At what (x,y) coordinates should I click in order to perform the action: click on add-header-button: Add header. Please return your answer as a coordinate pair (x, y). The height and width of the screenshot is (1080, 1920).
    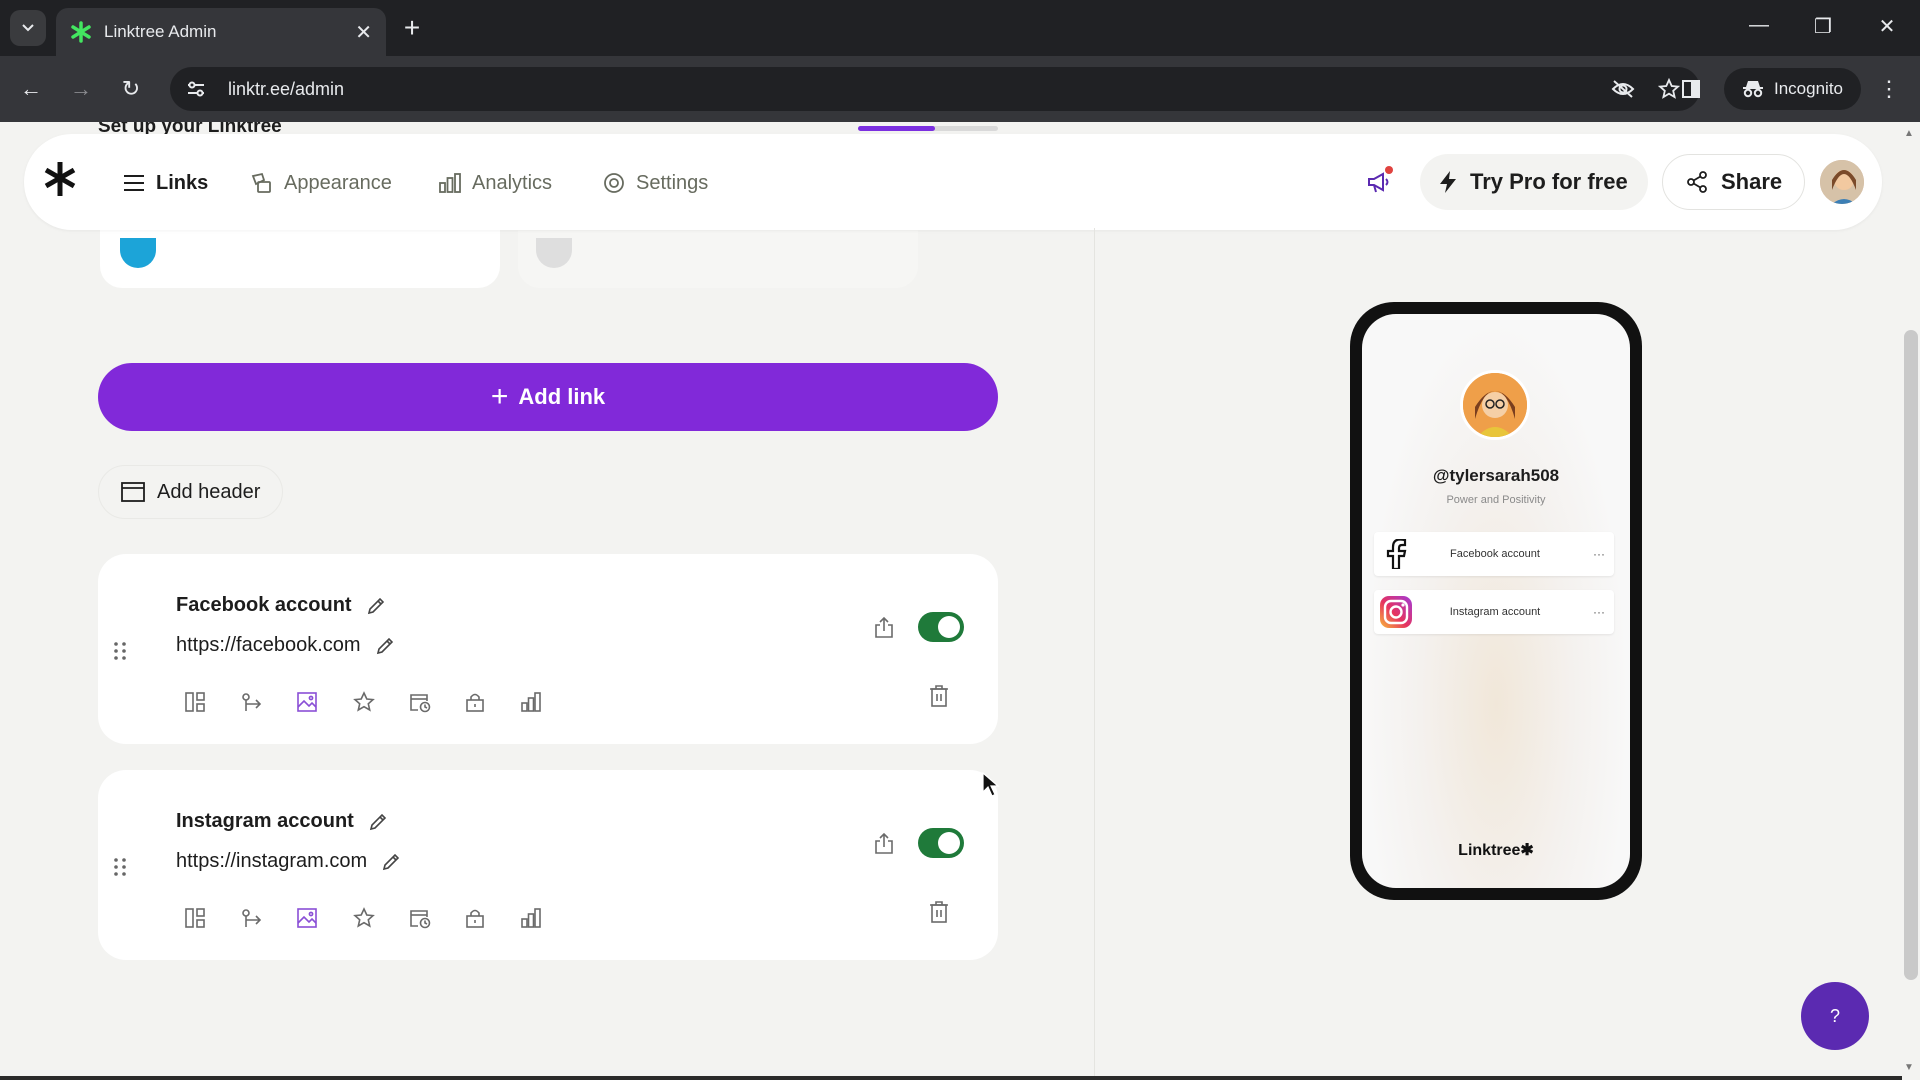
    Looking at the image, I should click on (191, 492).